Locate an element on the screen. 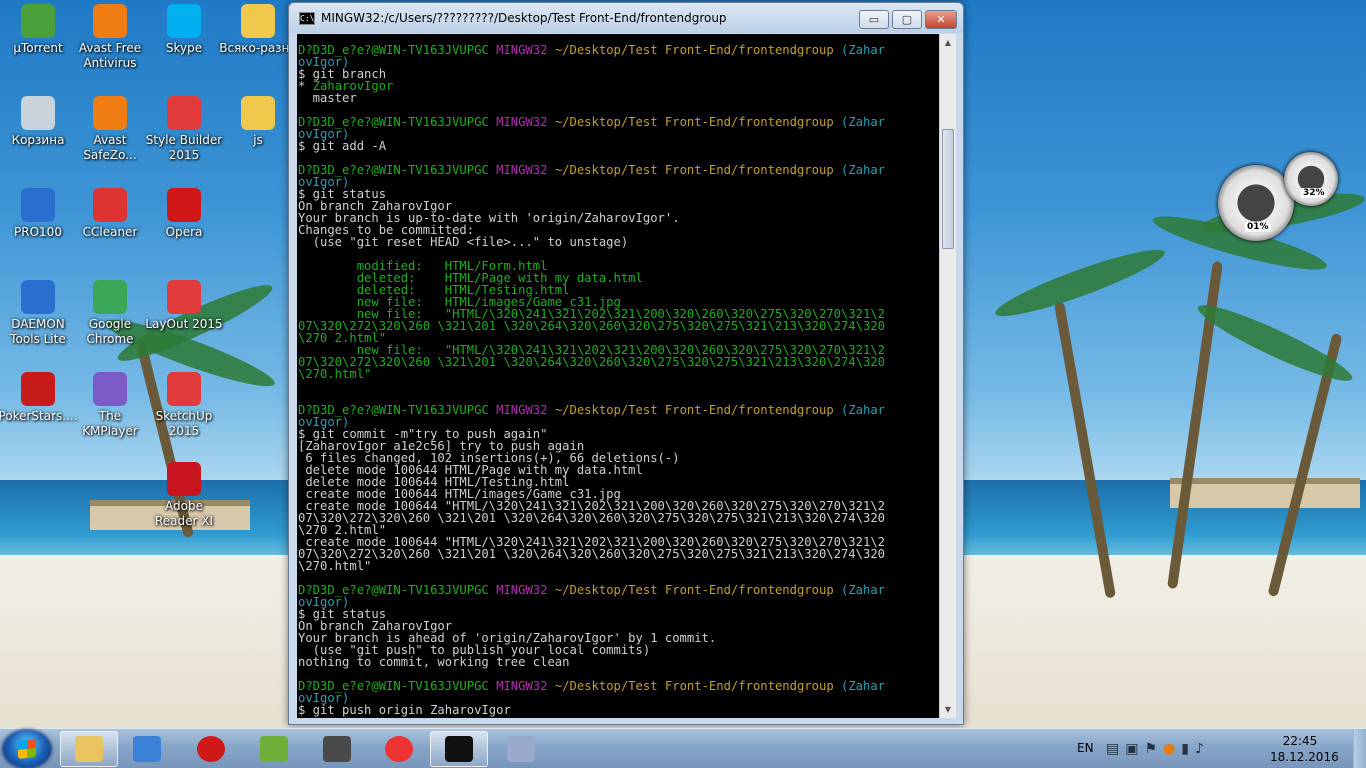 This screenshot has height=768, width=1366. language-indicator: EN is located at coordinates (1085, 748).